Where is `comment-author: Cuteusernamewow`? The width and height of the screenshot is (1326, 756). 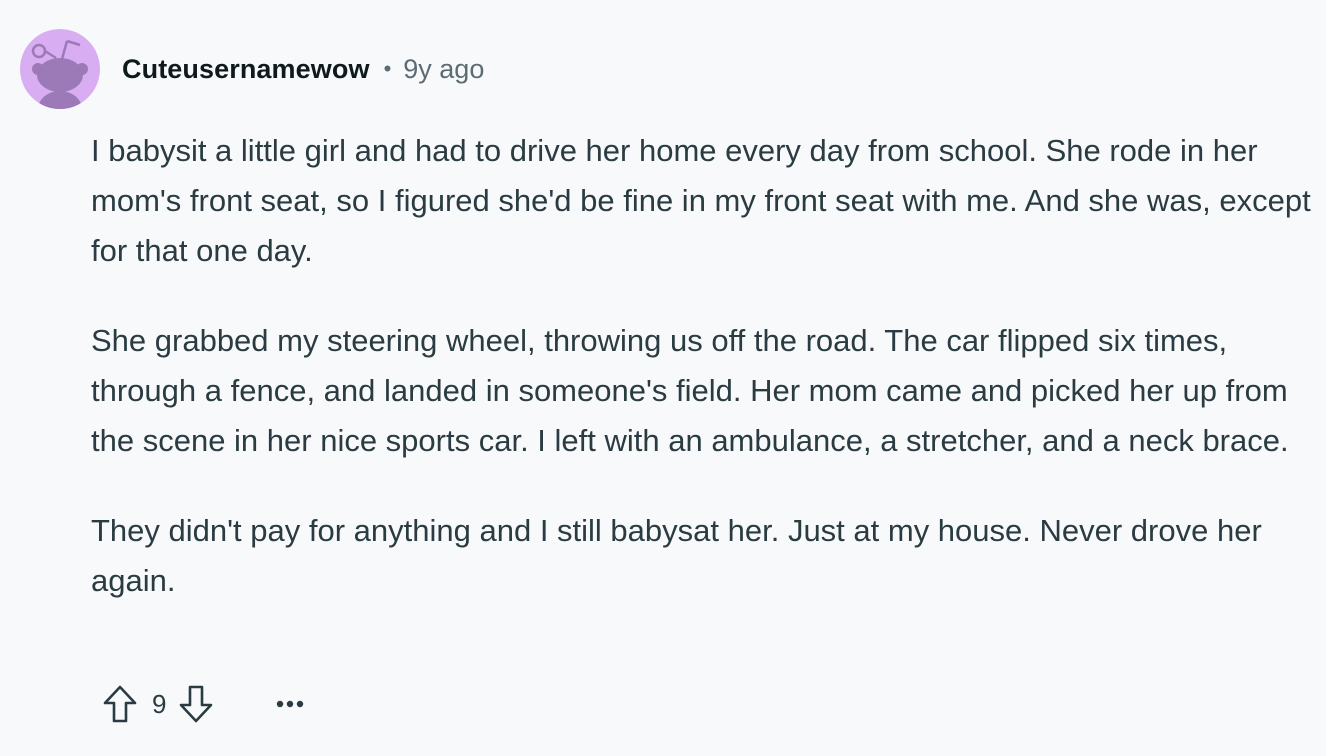
comment-author: Cuteusernamewow is located at coordinates (246, 69).